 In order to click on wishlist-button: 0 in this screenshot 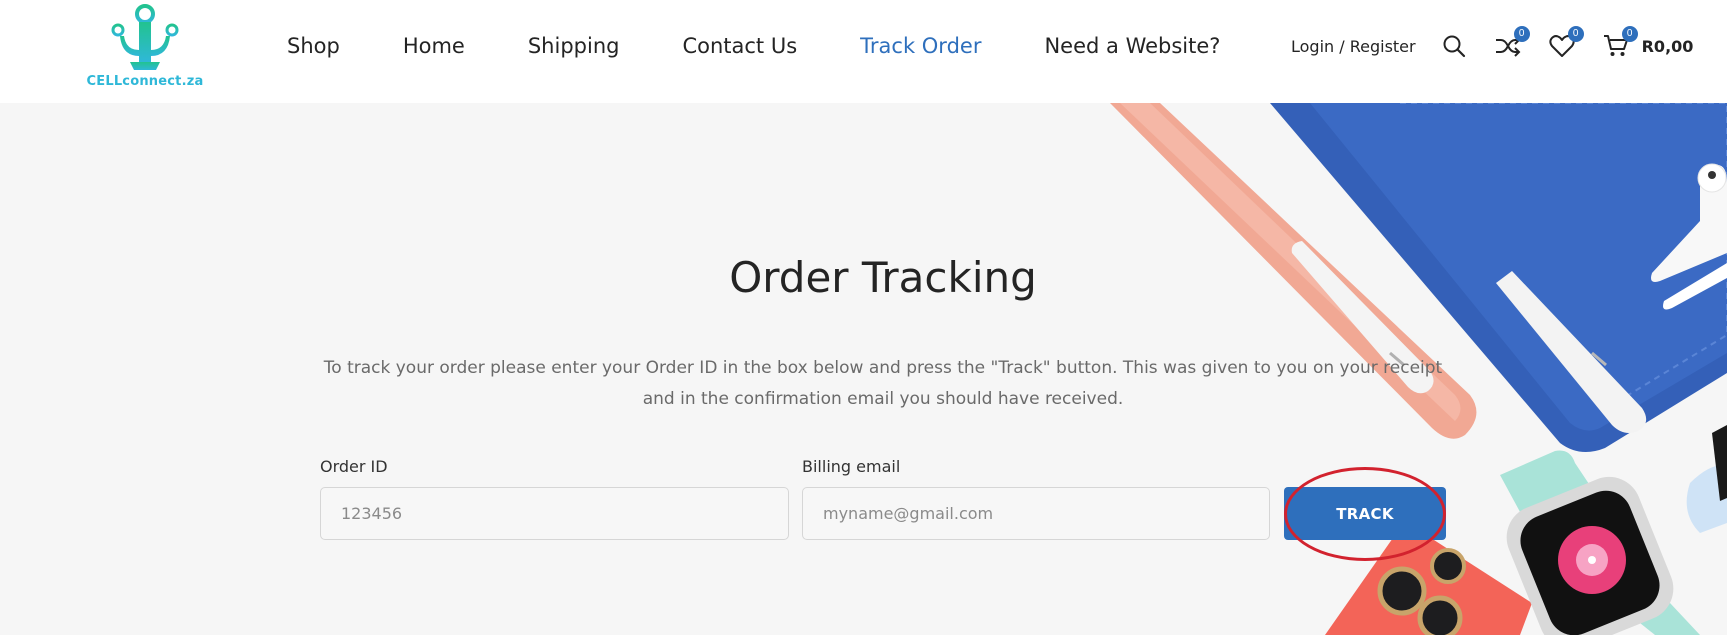, I will do `click(1566, 43)`.